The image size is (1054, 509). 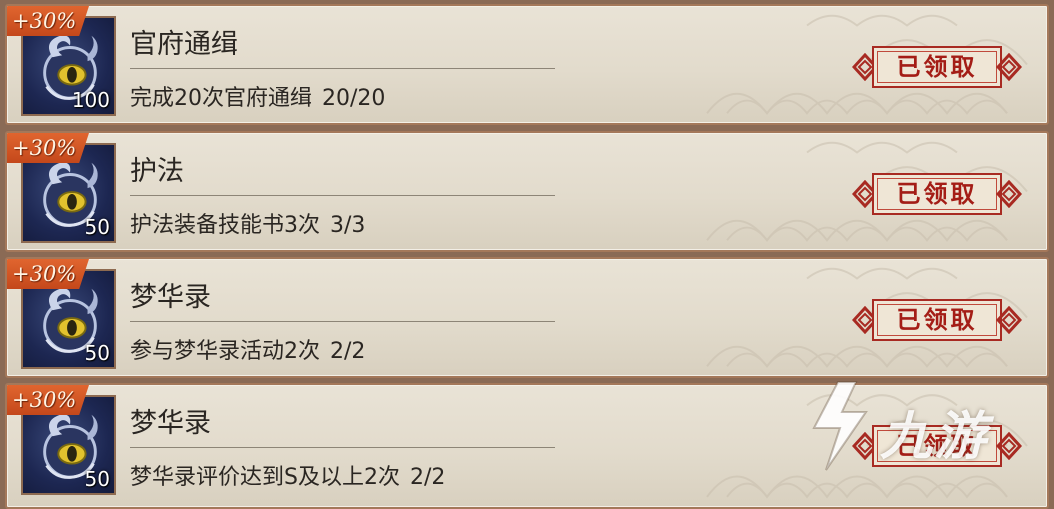 I want to click on task-description-text: 护法装备技能书3次, so click(x=225, y=225).